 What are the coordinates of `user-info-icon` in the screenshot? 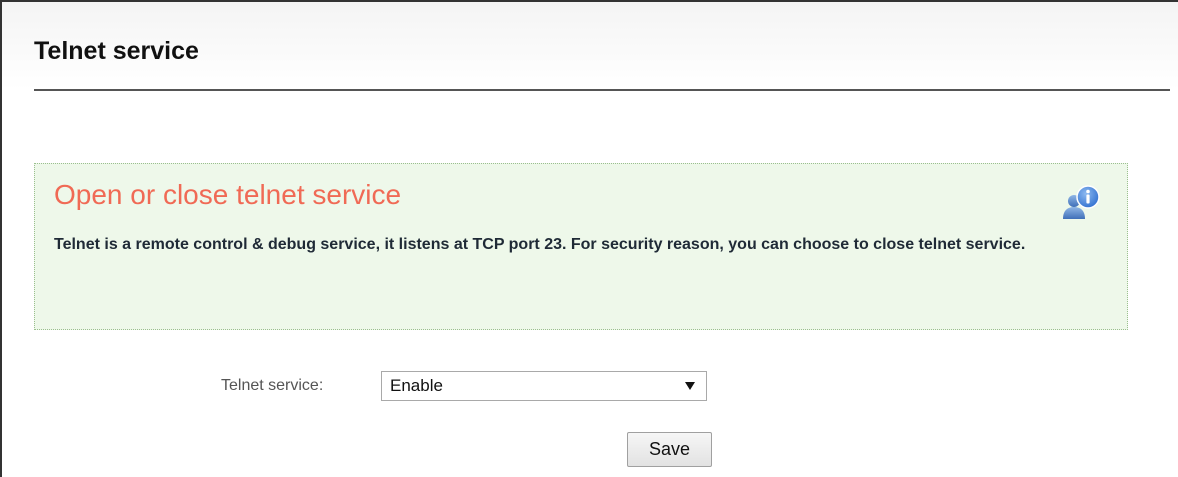 It's located at (1081, 202).